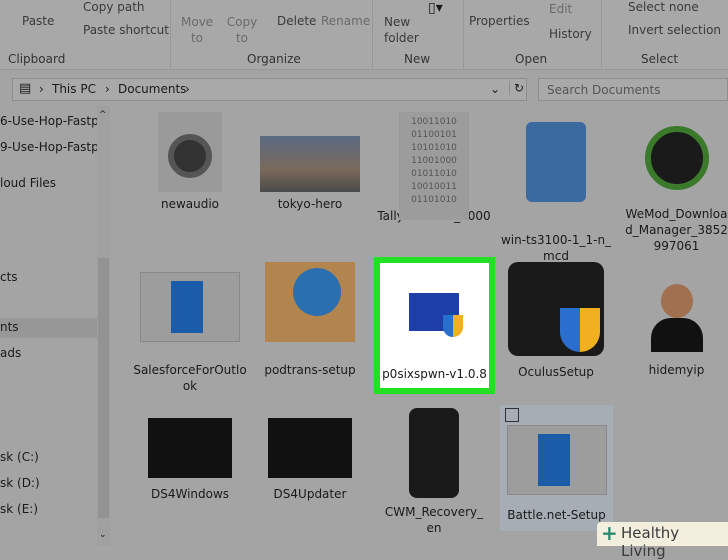  Describe the element at coordinates (560, 9) in the screenshot. I see `edit-button: Edit` at that location.